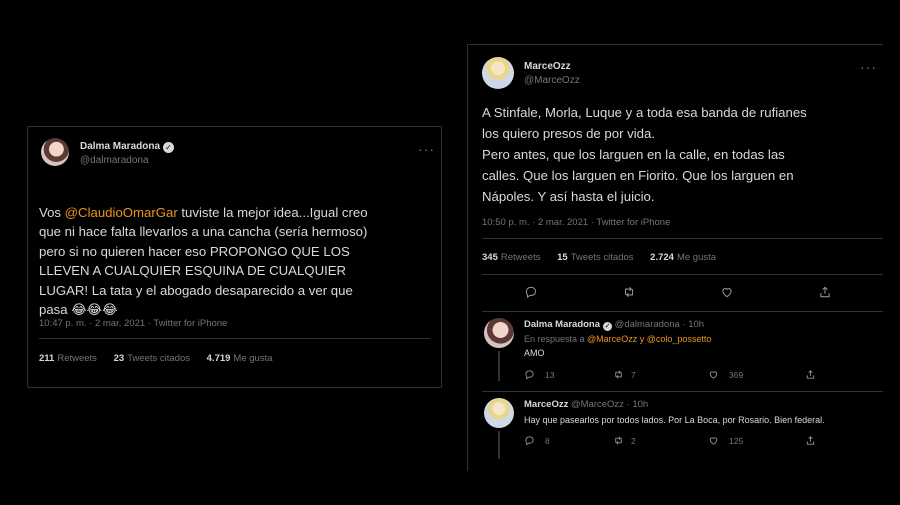 This screenshot has width=900, height=505. I want to click on author-handle: @dalmaradona, so click(114, 160).